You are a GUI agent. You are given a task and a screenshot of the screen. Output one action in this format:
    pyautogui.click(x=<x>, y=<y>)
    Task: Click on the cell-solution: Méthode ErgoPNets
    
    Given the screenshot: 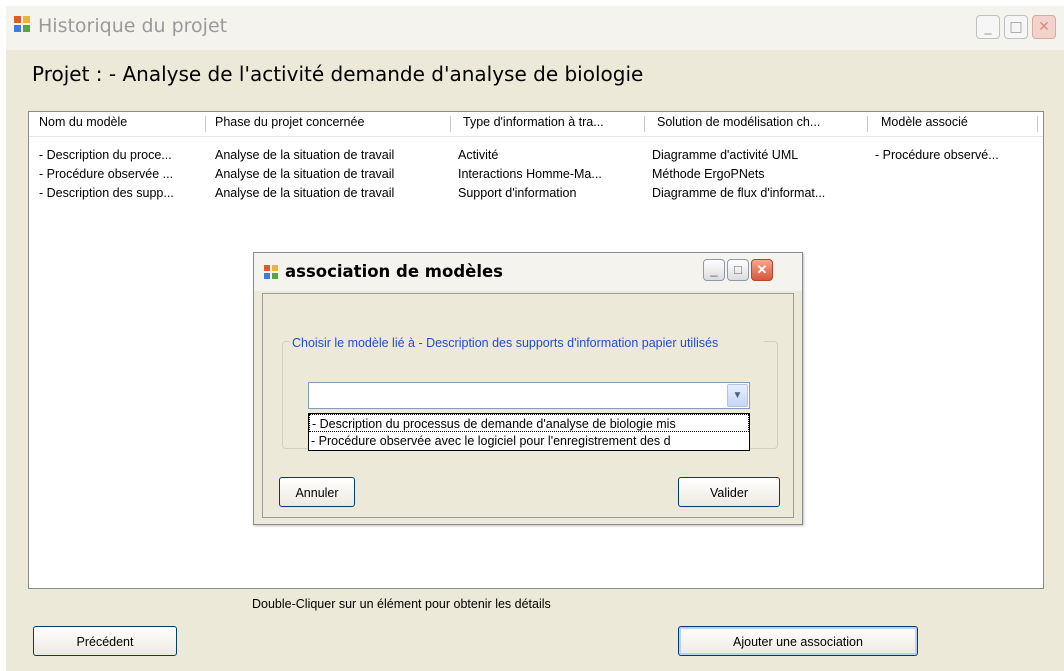 What is the action you would take?
    pyautogui.click(x=708, y=174)
    